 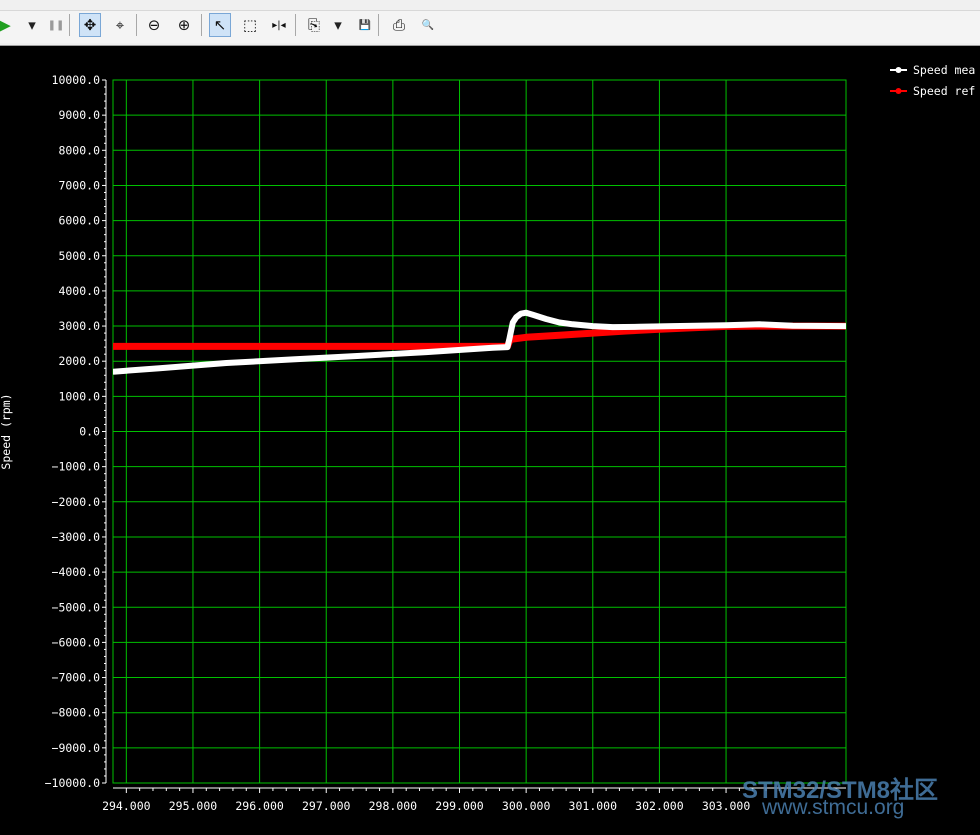 What do you see at coordinates (72, 783) in the screenshot?
I see `y-tick-label: −10000.0` at bounding box center [72, 783].